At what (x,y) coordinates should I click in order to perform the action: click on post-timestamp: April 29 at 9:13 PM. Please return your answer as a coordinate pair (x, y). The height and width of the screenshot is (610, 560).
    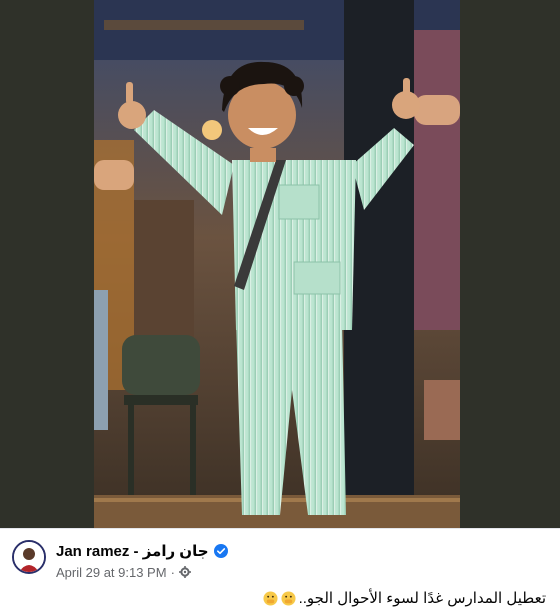
    Looking at the image, I should click on (111, 572).